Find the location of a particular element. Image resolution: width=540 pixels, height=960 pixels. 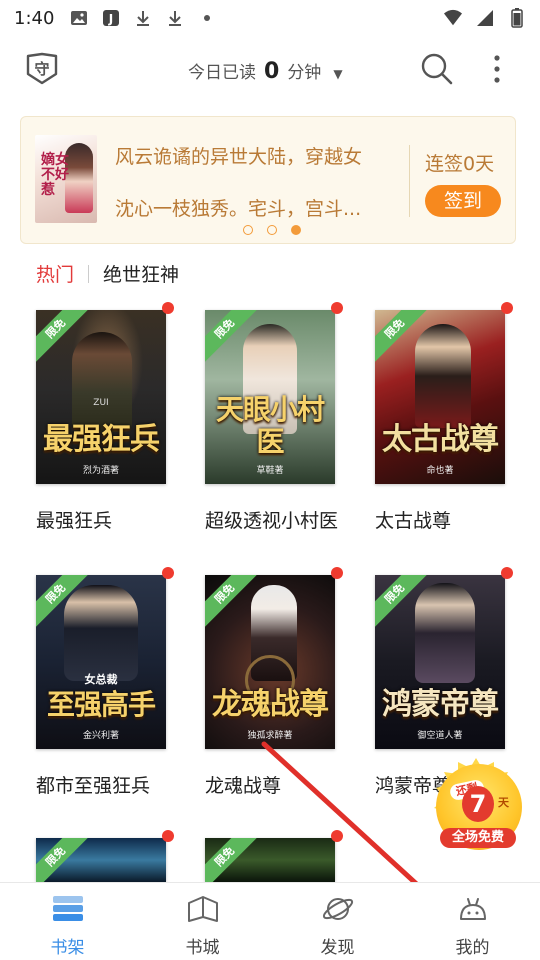

nav-bookshelf: 书架 is located at coordinates (67, 921).